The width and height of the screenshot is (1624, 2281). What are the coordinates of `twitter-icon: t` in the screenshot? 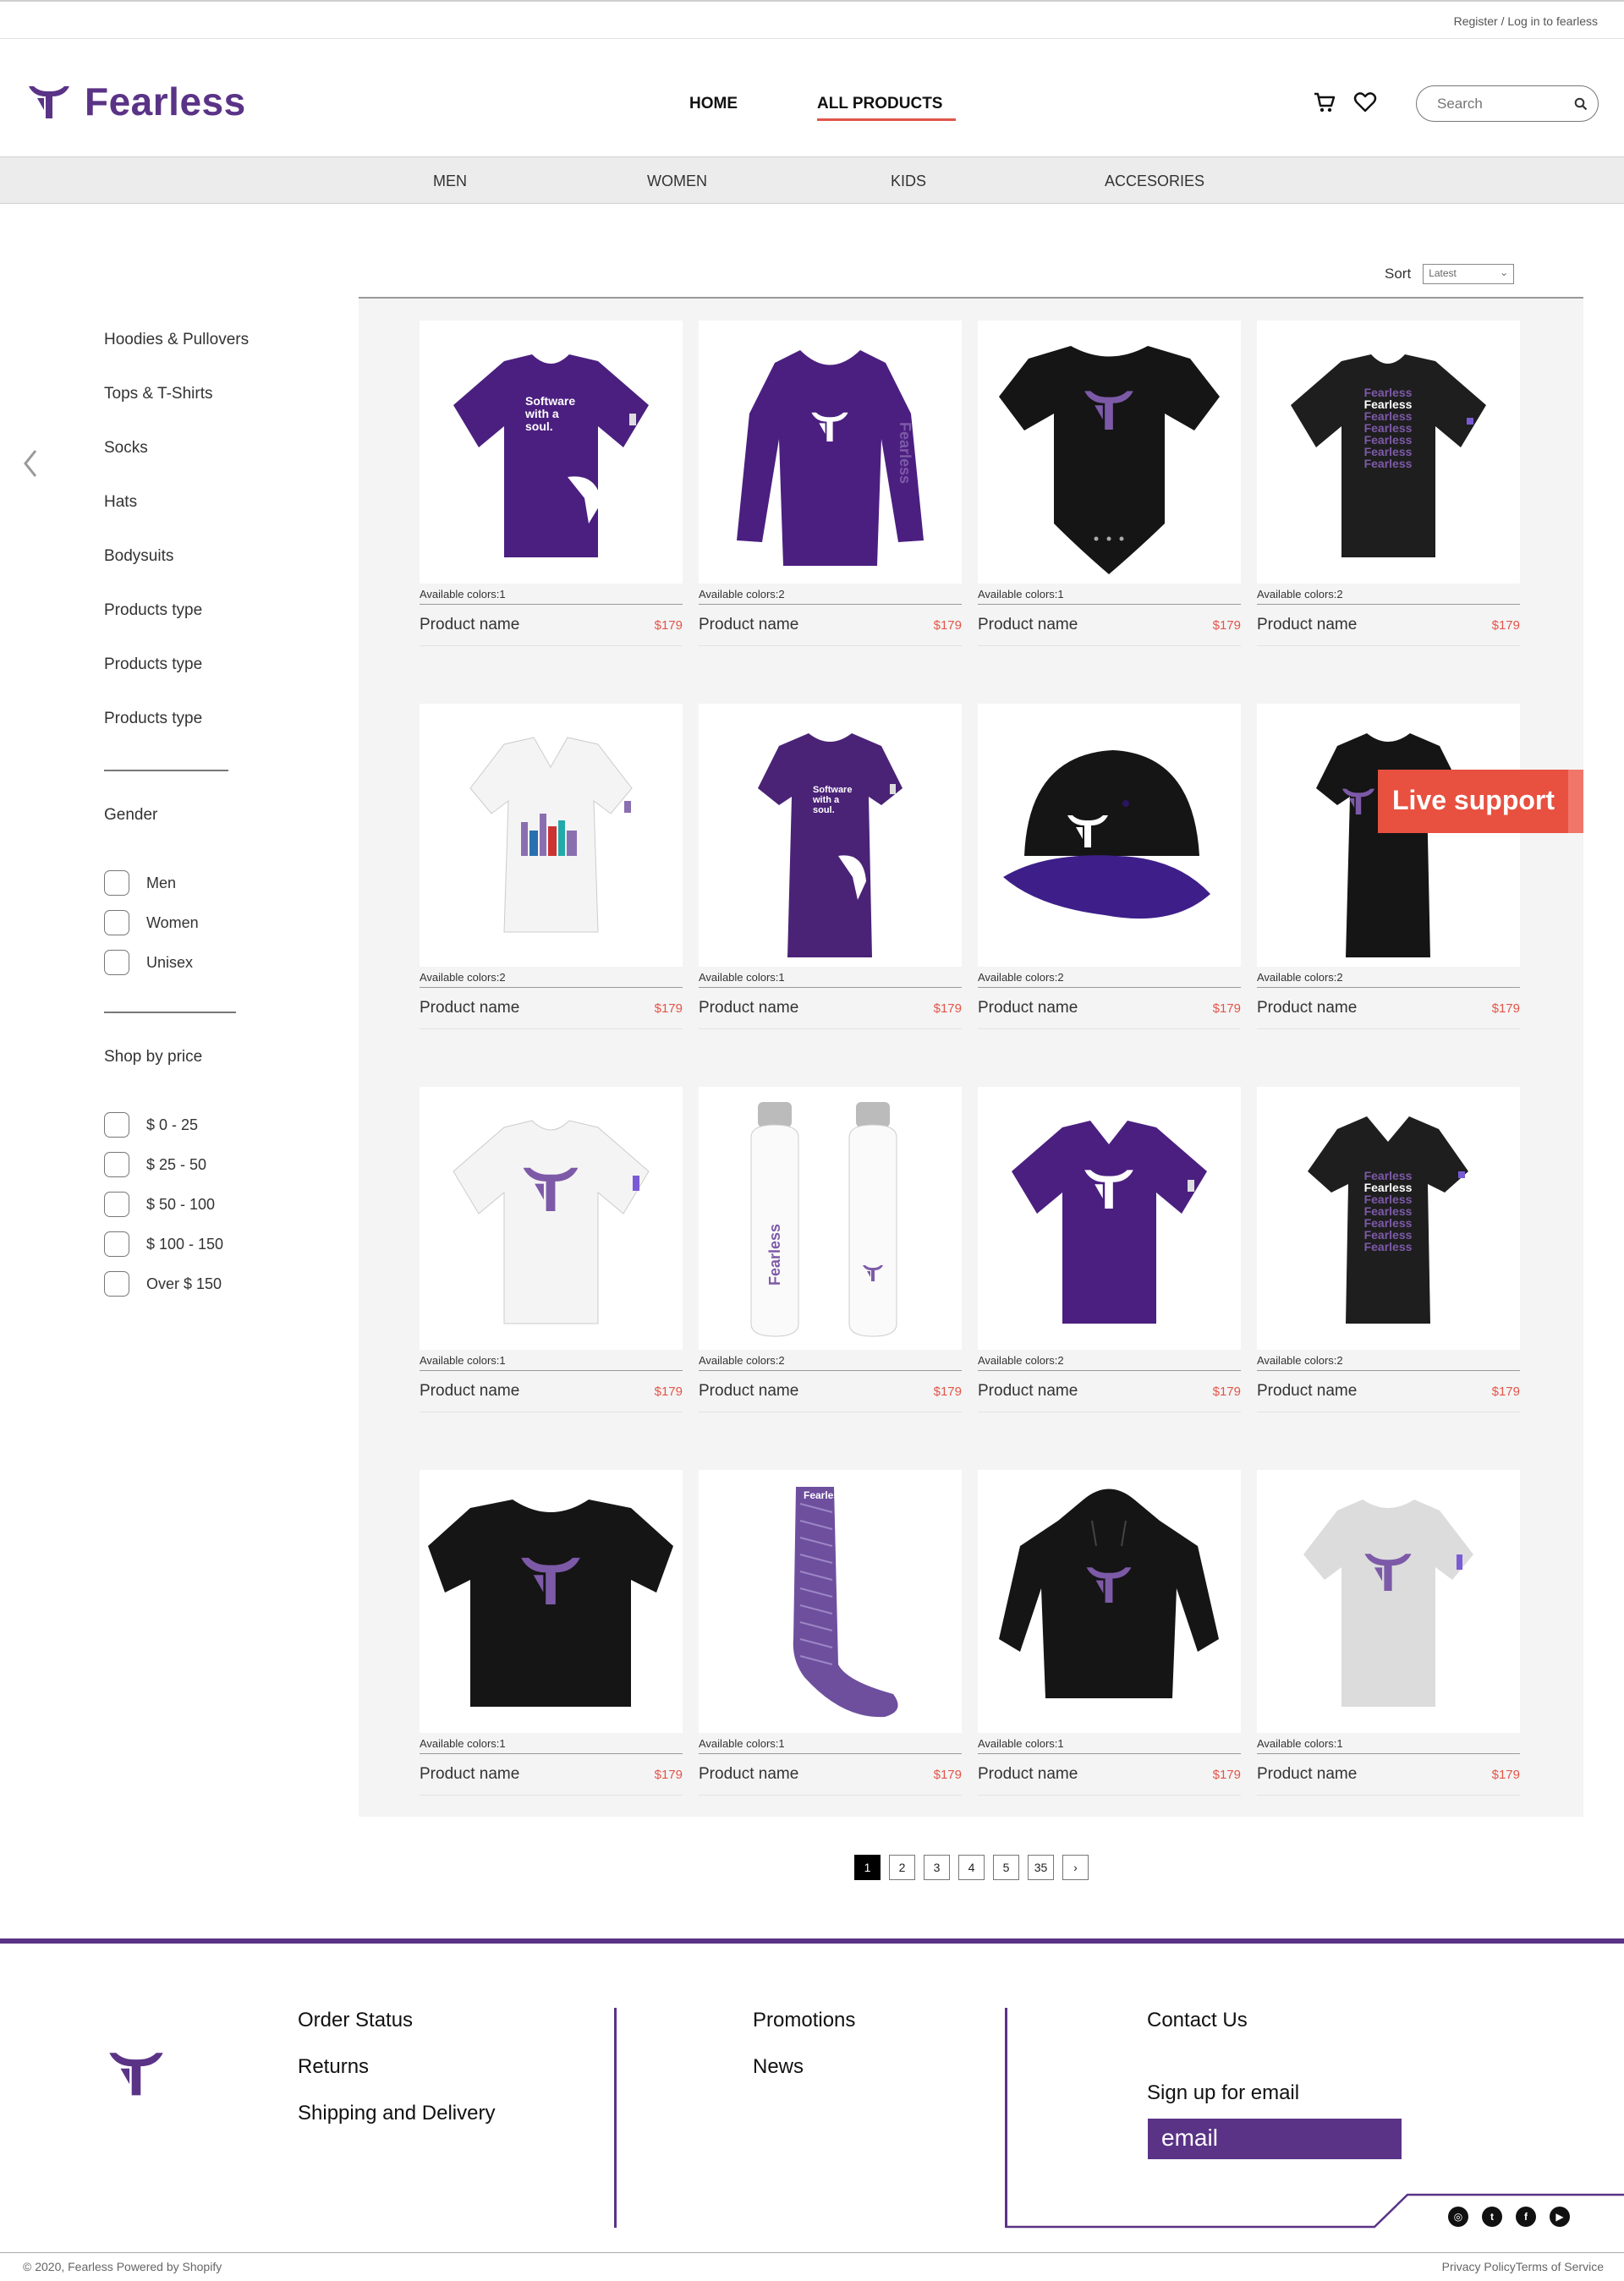 It's located at (1492, 2217).